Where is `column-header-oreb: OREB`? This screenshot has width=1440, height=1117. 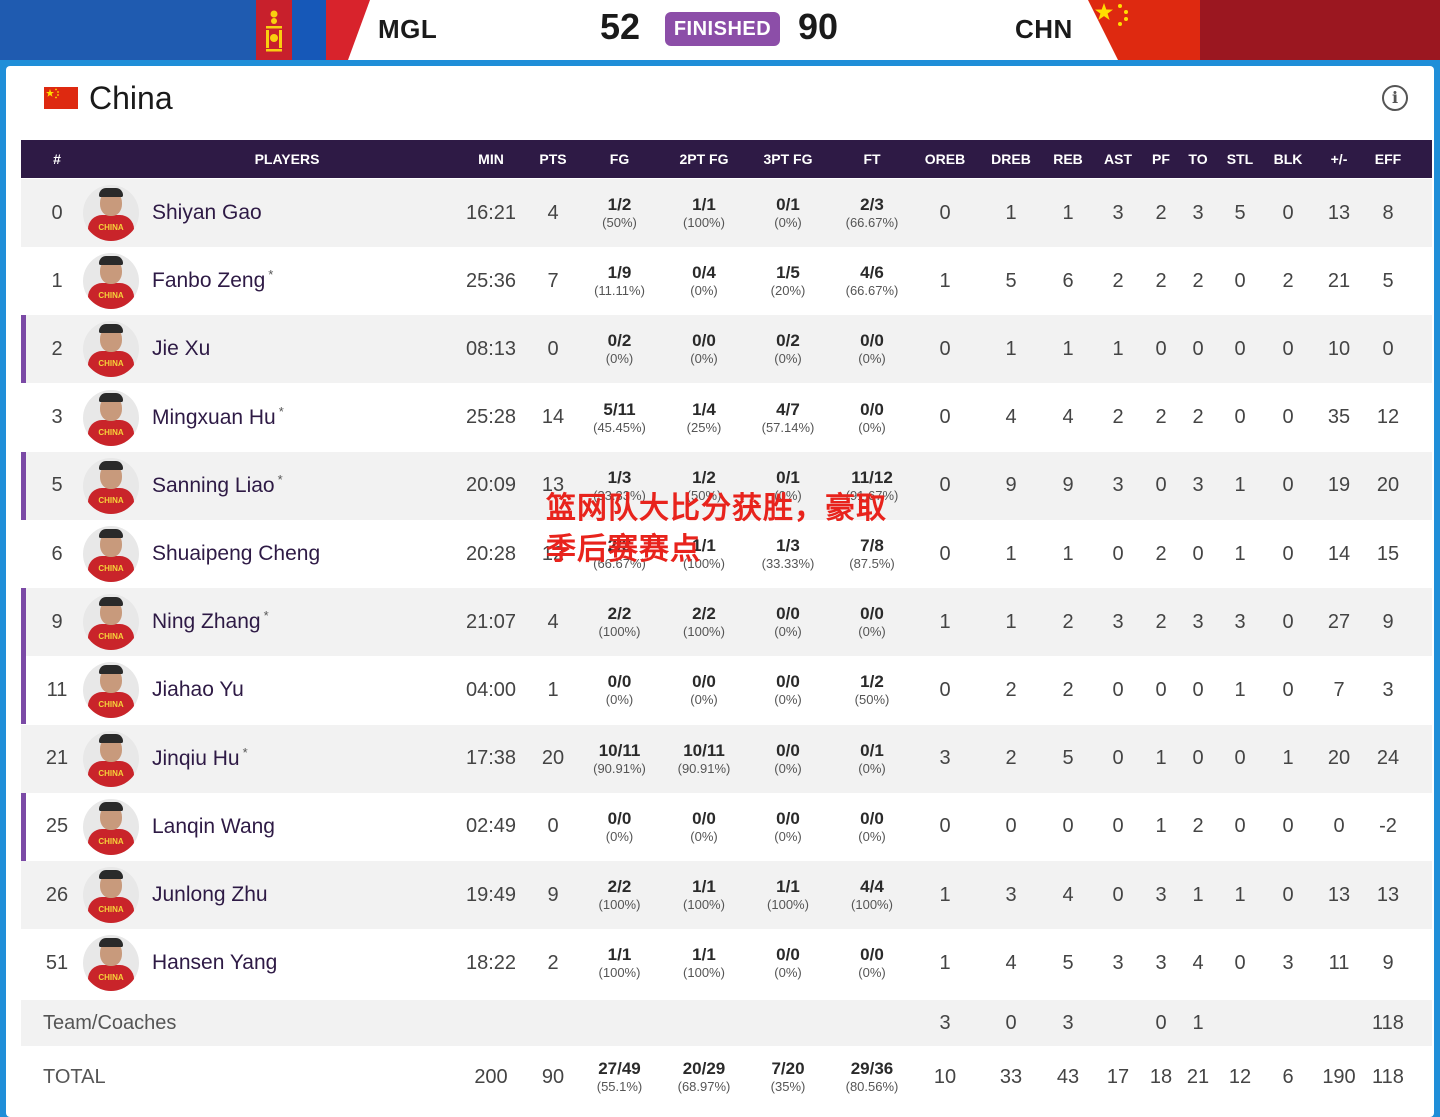
column-header-oreb: OREB is located at coordinates (945, 159).